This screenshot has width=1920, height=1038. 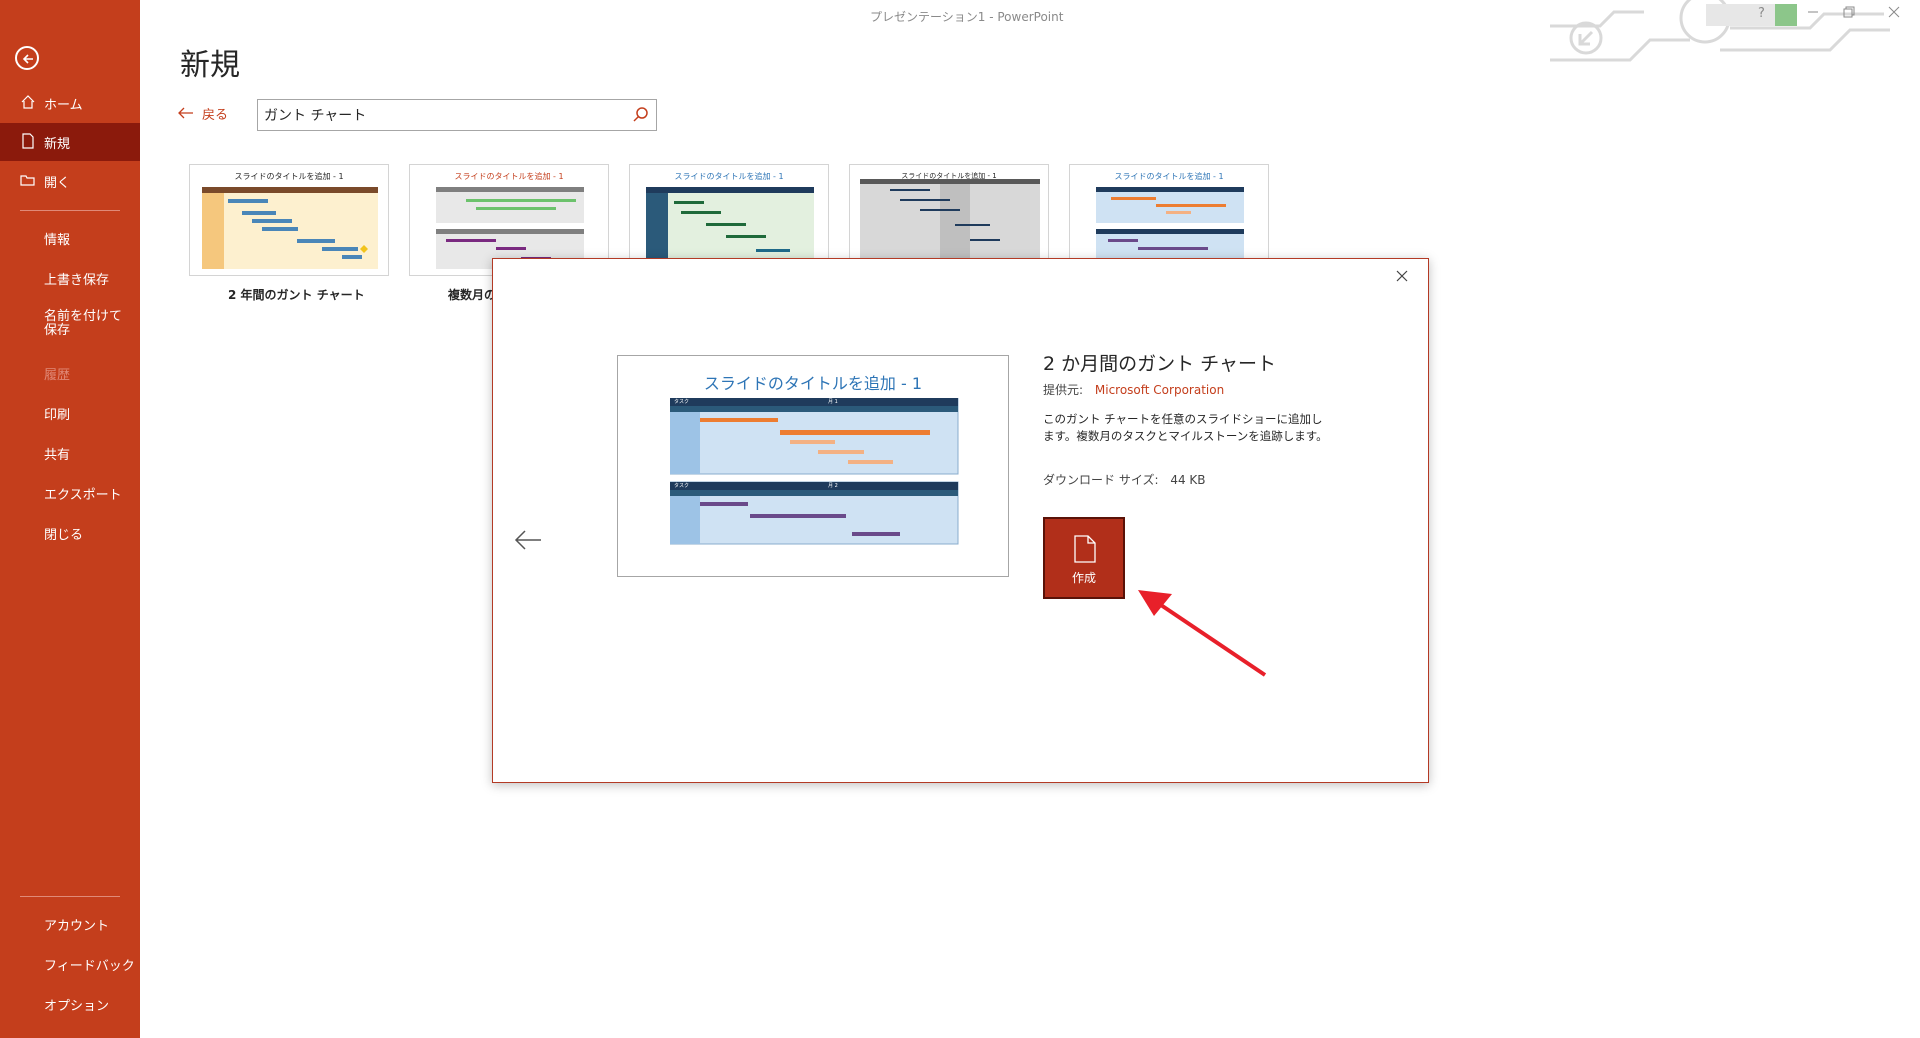 I want to click on template-caption: 2 年間のガント チャート, so click(x=296, y=295).